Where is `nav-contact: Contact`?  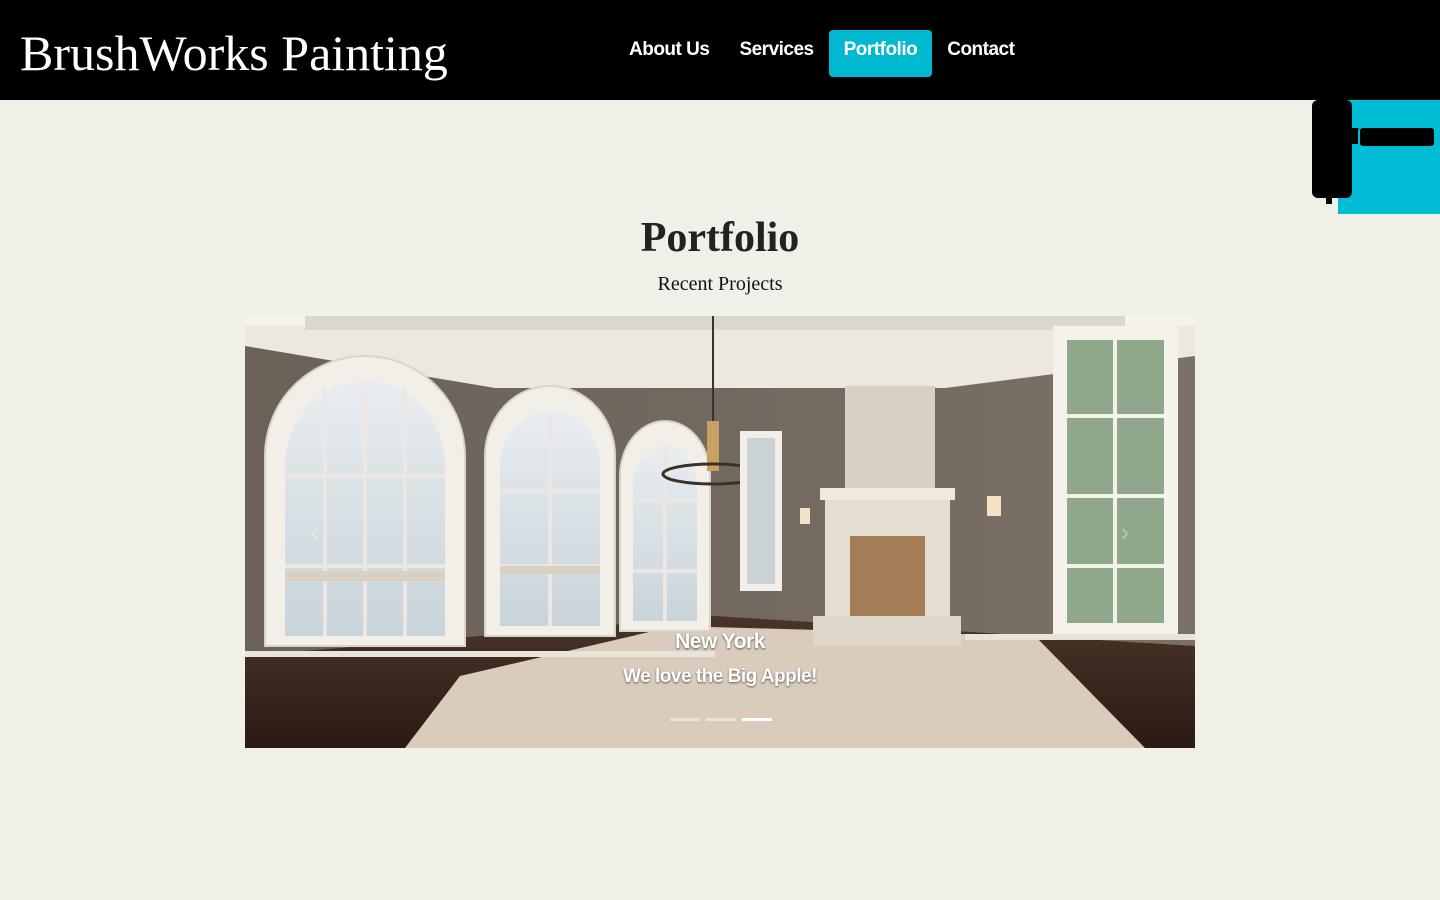 nav-contact: Contact is located at coordinates (980, 53).